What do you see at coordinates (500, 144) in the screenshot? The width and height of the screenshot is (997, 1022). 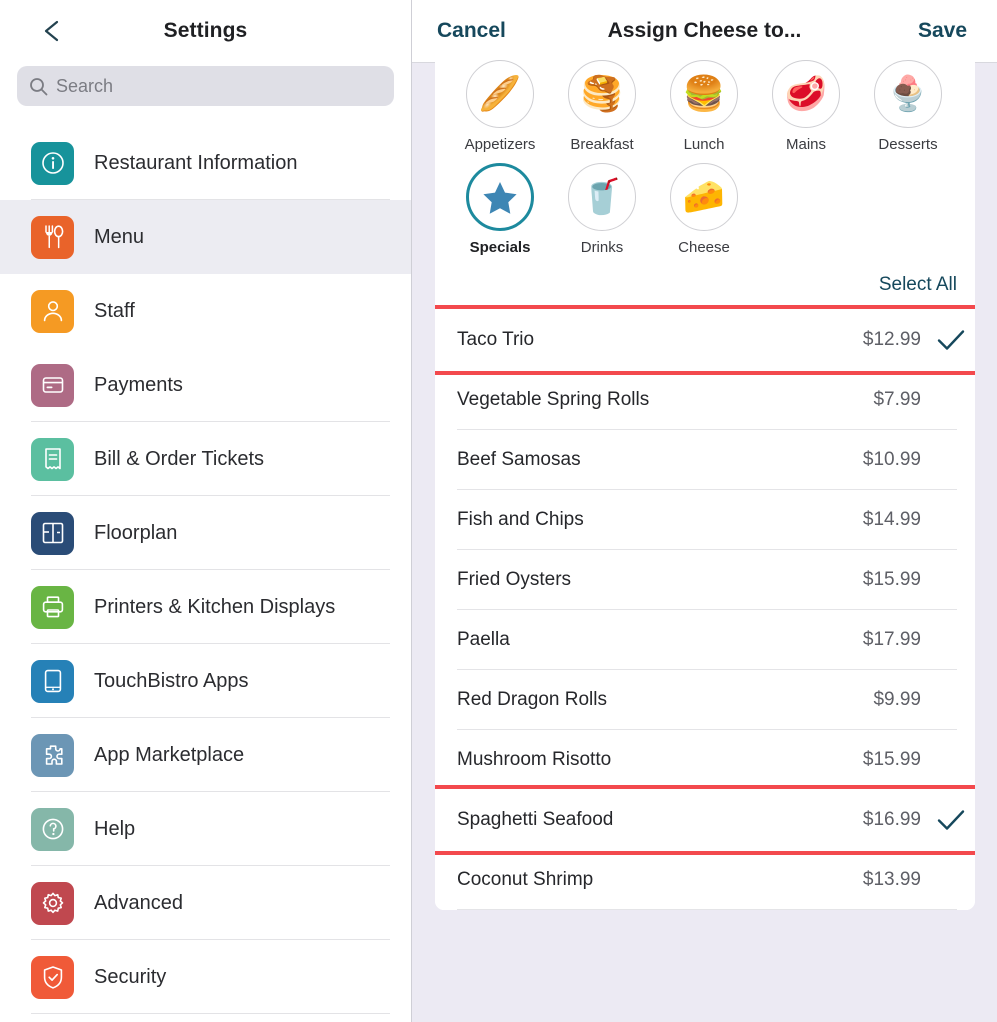 I see `category-label: Appetizers` at bounding box center [500, 144].